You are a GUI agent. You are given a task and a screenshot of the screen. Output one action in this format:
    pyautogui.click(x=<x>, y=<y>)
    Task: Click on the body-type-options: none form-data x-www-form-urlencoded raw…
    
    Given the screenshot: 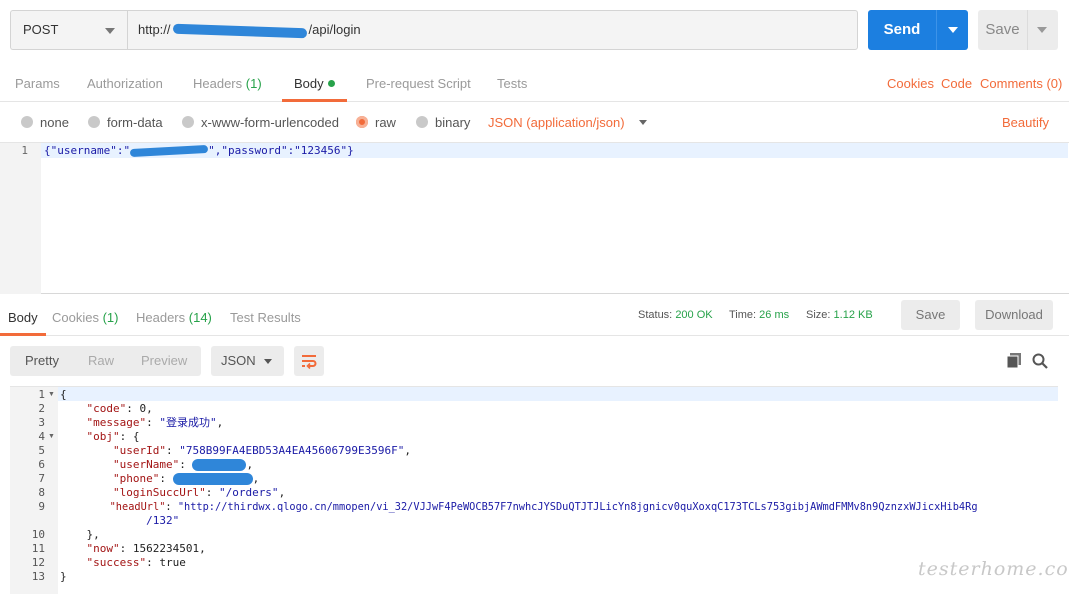 What is the action you would take?
    pyautogui.click(x=534, y=122)
    